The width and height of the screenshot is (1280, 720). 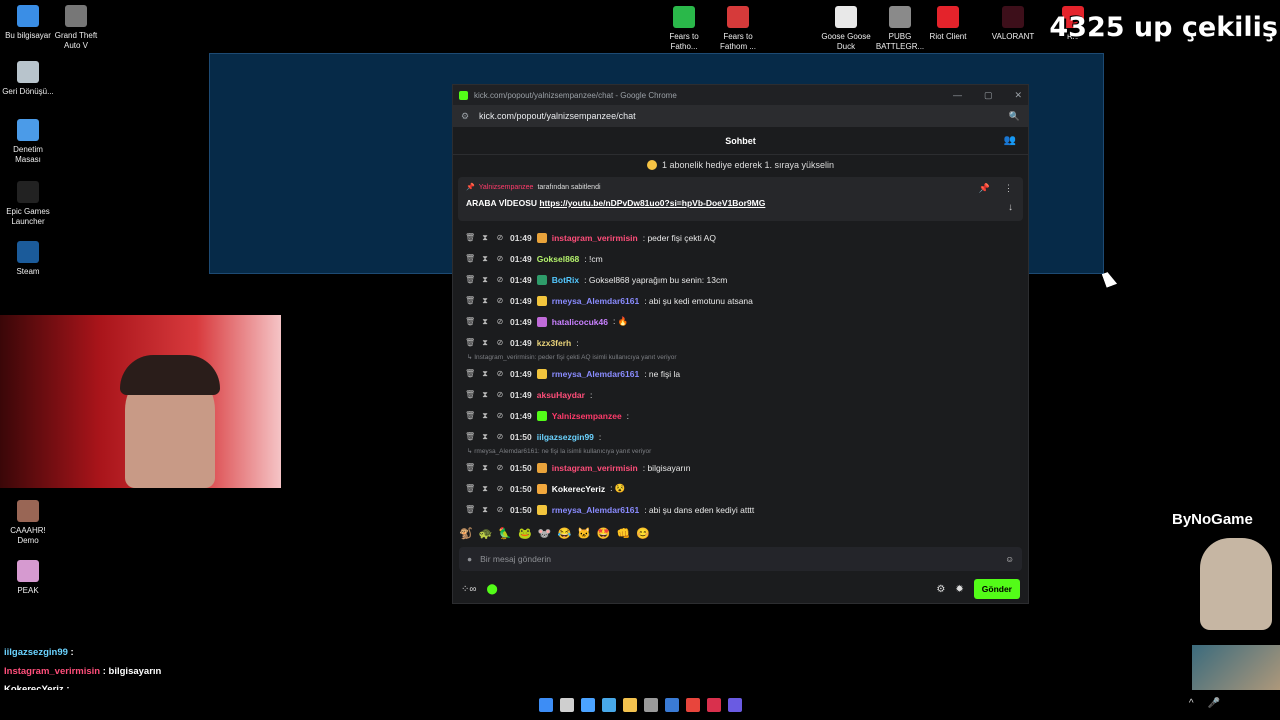 I want to click on message-username: KokerecYeriz, so click(x=578, y=489).